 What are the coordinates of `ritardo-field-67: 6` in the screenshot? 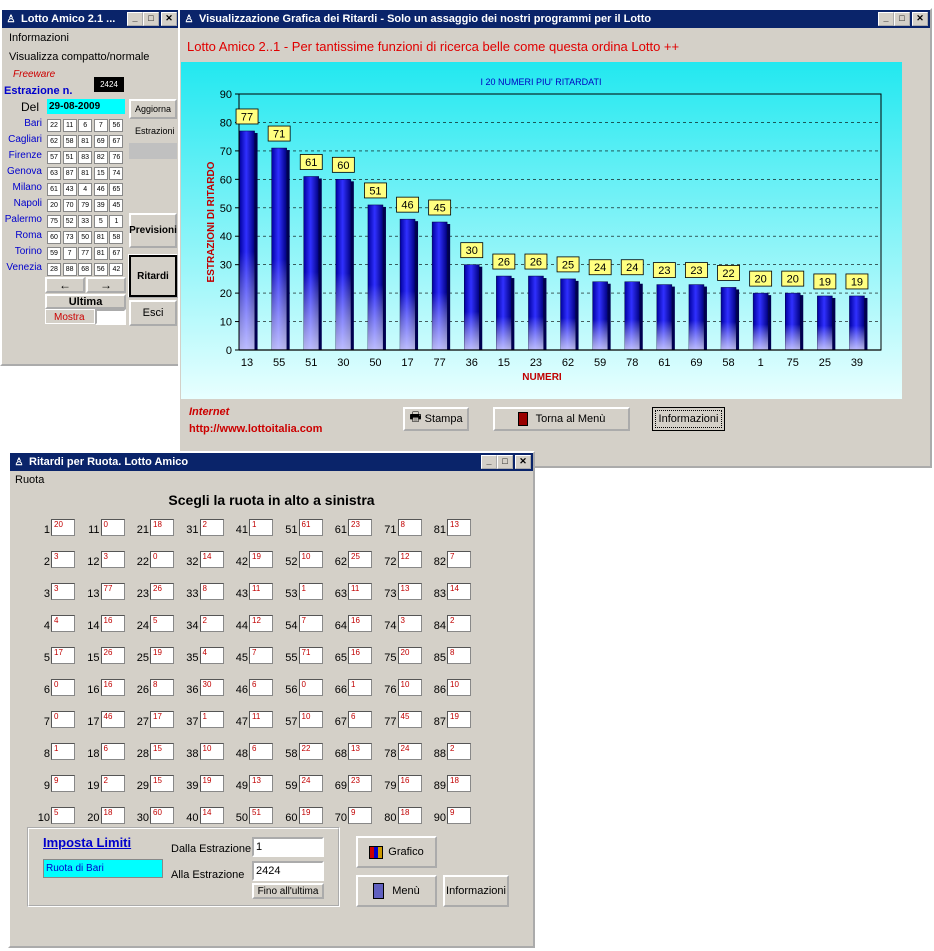 It's located at (360, 719).